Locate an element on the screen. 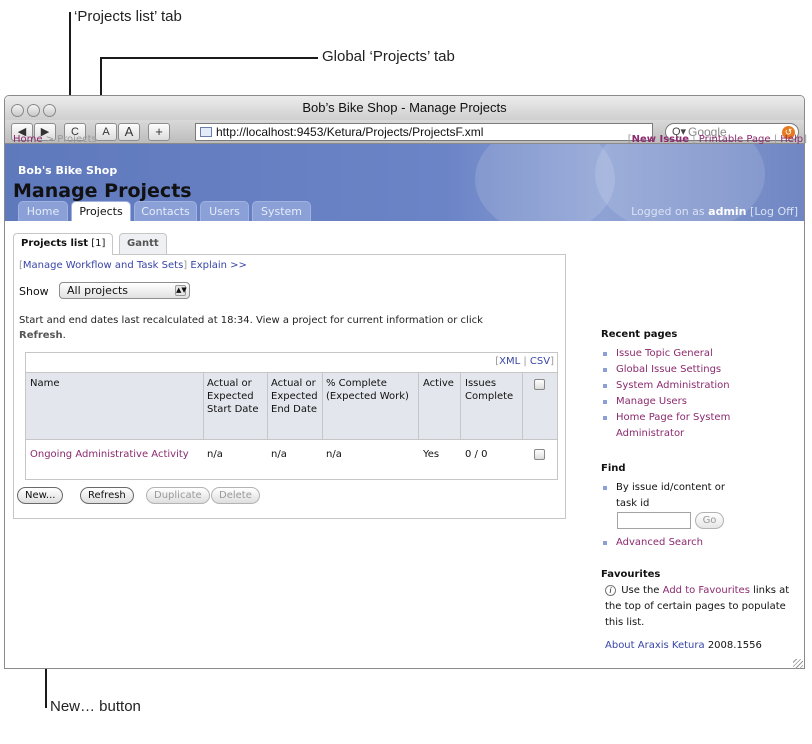 Image resolution: width=812 pixels, height=744 pixels. logged-on-label: Logged on as is located at coordinates (668, 211).